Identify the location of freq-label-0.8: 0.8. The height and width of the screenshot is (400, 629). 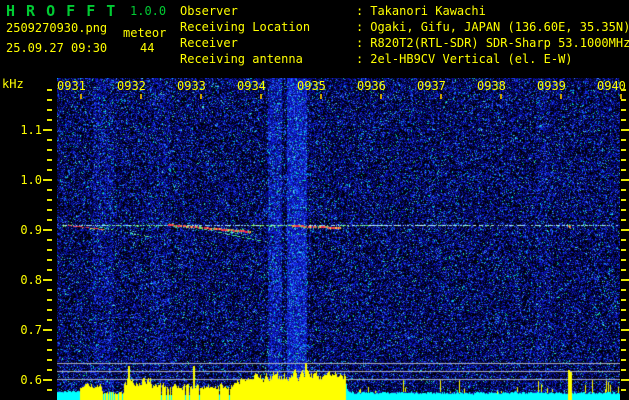
(31, 280).